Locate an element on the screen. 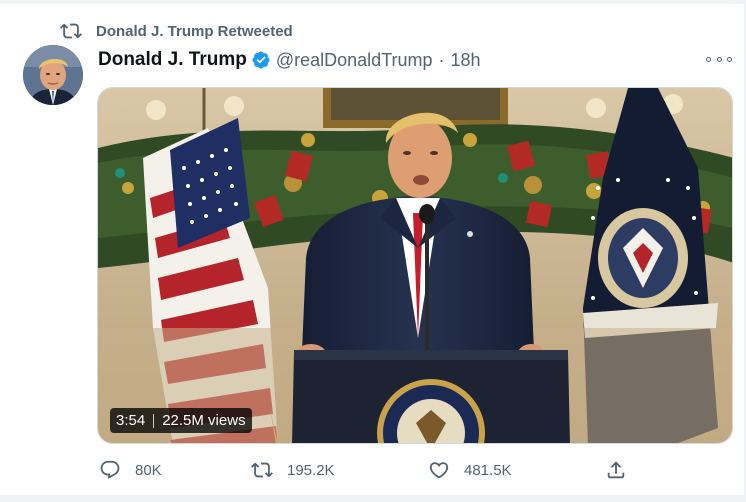  more-options-button is located at coordinates (719, 59).